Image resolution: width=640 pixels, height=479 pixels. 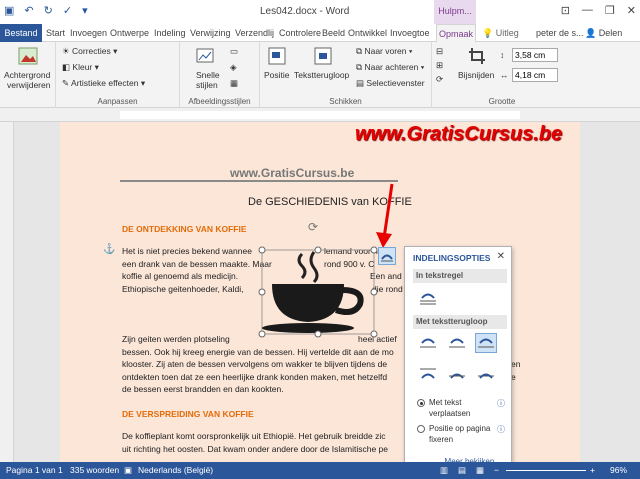 I want to click on in-line-option, so click(x=428, y=297).